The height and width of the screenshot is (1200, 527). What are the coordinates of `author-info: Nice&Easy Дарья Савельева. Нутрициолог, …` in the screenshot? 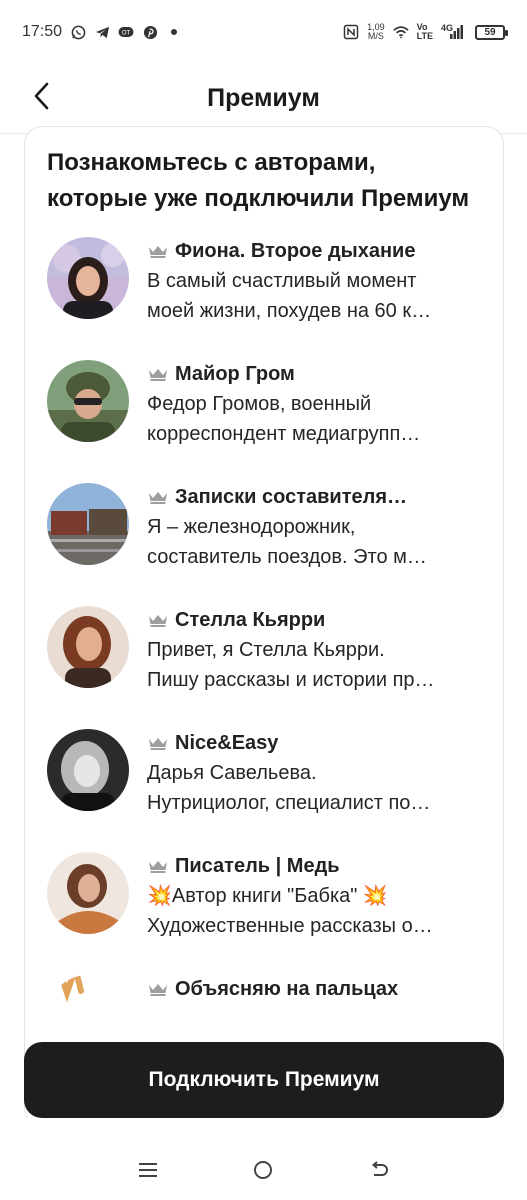 It's located at (314, 773).